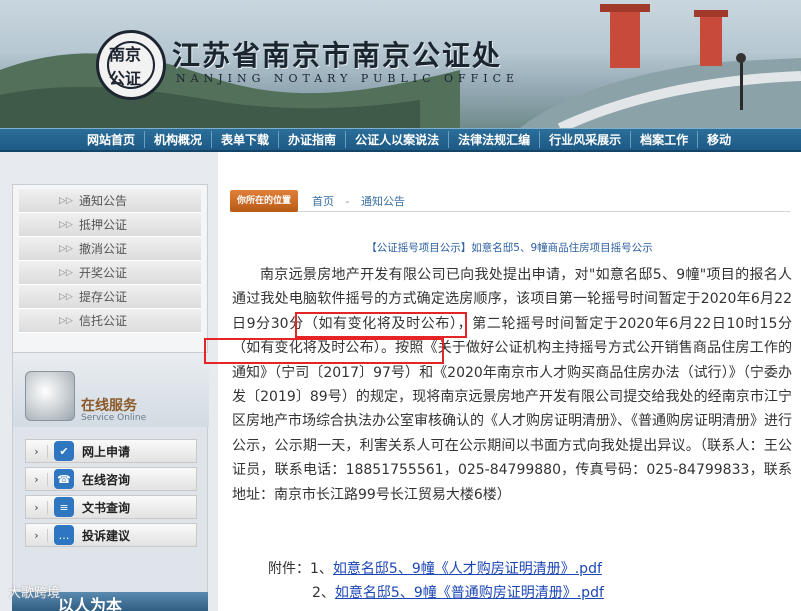 This screenshot has height=611, width=801. What do you see at coordinates (467, 569) in the screenshot?
I see `attachment-link-talent: 如意名邸5、9幢《人才购房证明清册》.pdf` at bounding box center [467, 569].